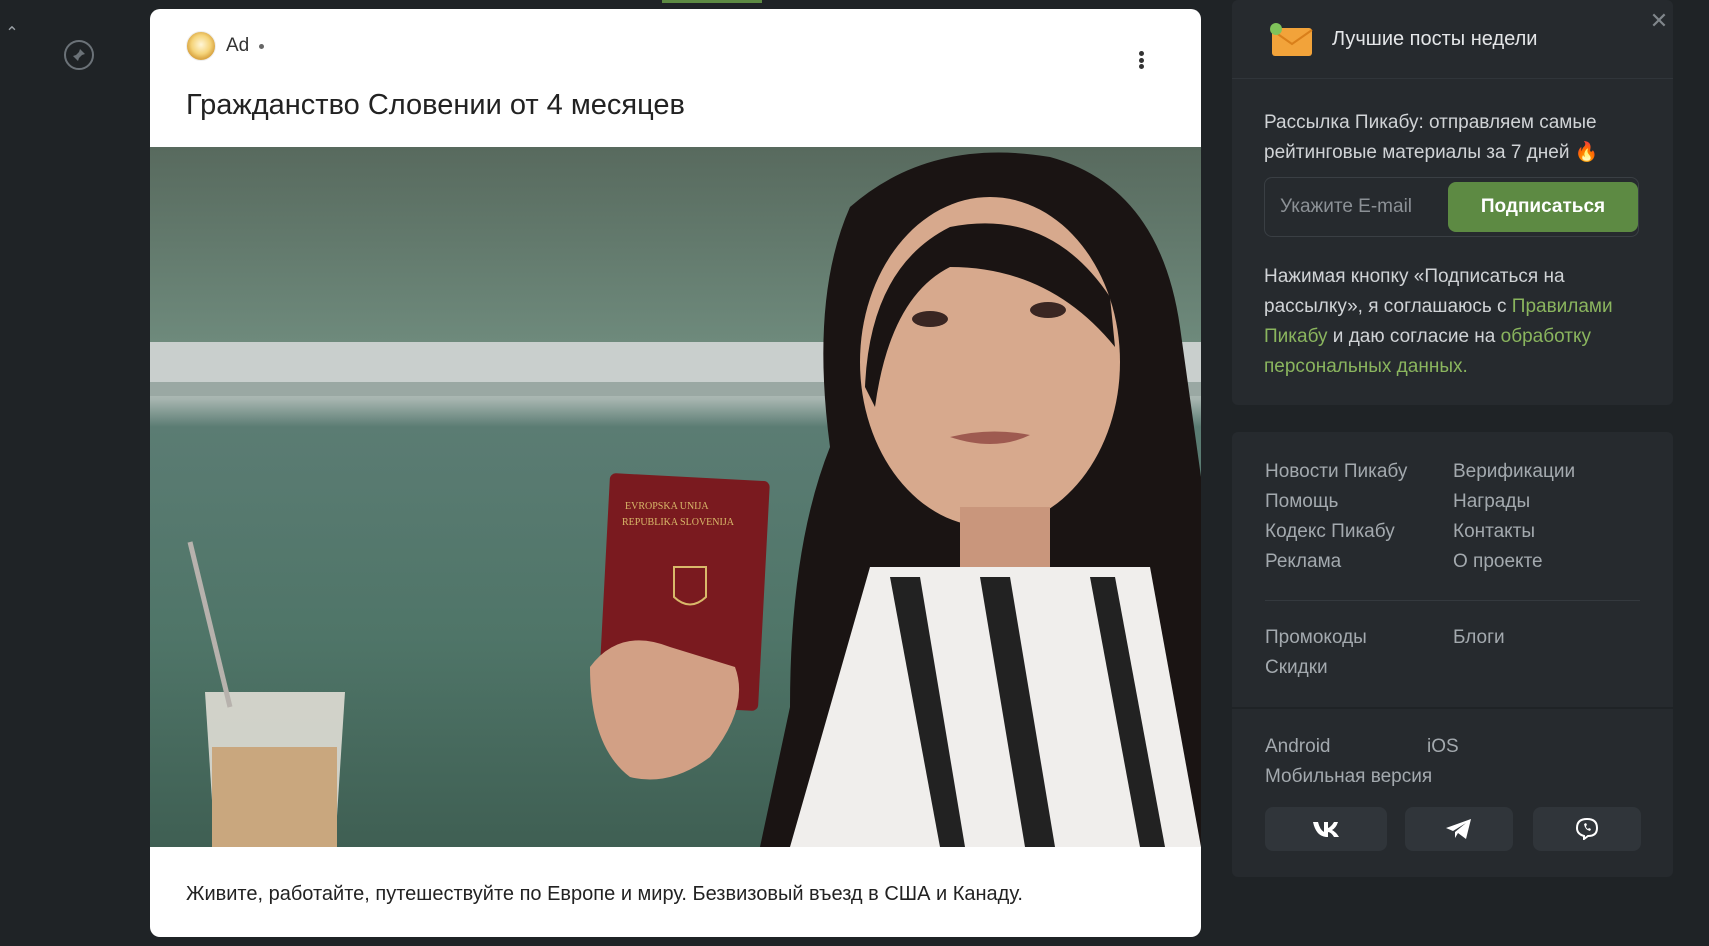 The height and width of the screenshot is (946, 1709). Describe the element at coordinates (1435, 38) in the screenshot. I see `newsletter-title: Лучшие посты недели` at that location.